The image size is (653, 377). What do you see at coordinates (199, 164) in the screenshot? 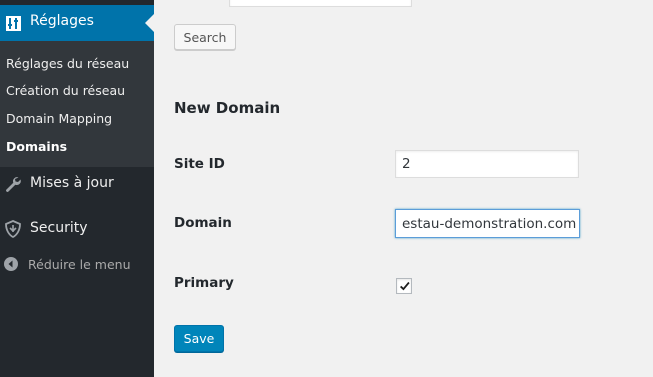
I see `site-id-label: Site ID` at bounding box center [199, 164].